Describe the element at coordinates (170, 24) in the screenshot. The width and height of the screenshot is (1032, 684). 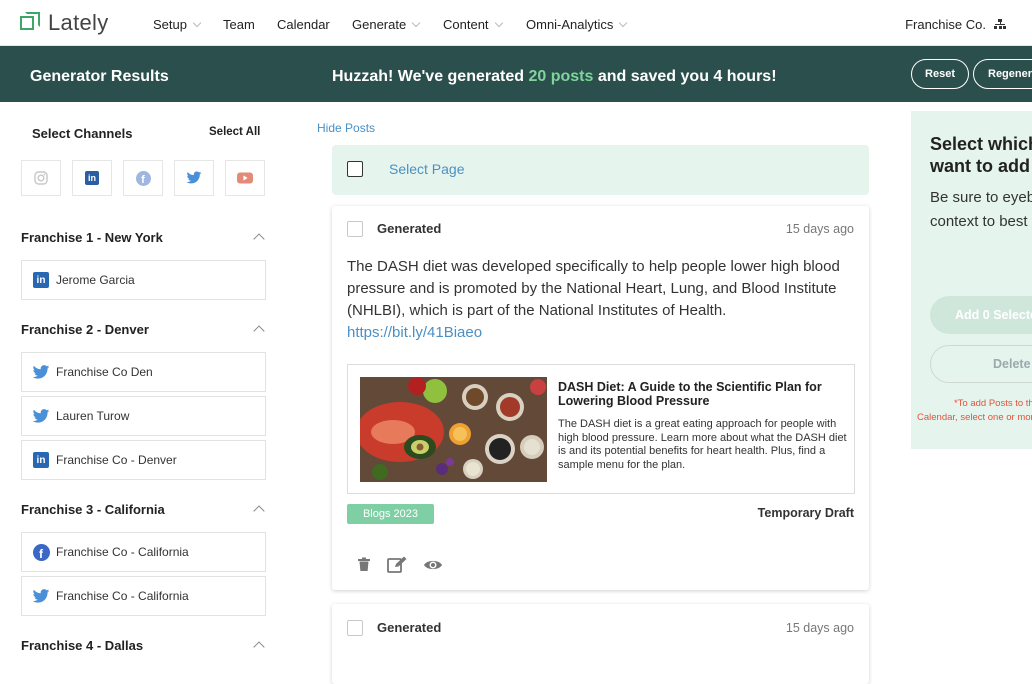
I see `nav-label: Setup` at that location.